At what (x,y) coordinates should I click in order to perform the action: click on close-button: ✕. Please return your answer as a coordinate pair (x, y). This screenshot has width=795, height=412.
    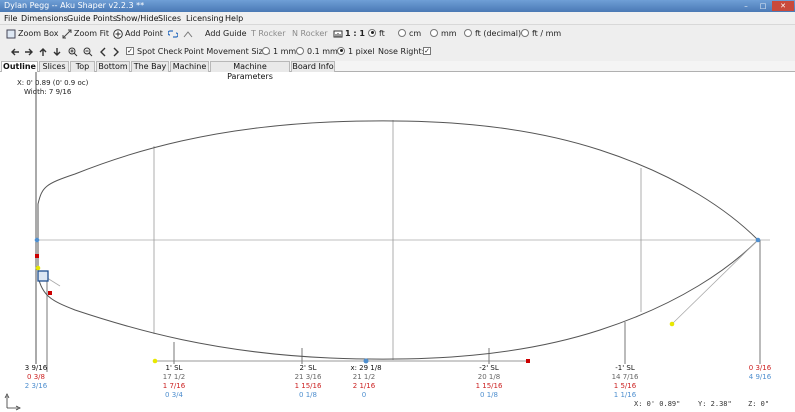
    Looking at the image, I should click on (783, 6).